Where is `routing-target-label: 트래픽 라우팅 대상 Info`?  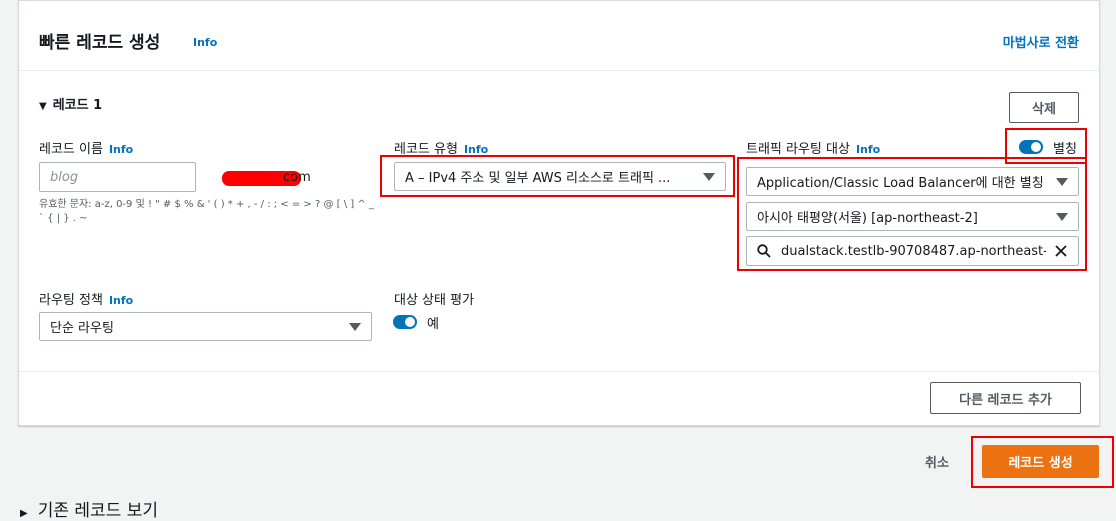
routing-target-label: 트래픽 라우팅 대상 Info is located at coordinates (813, 147).